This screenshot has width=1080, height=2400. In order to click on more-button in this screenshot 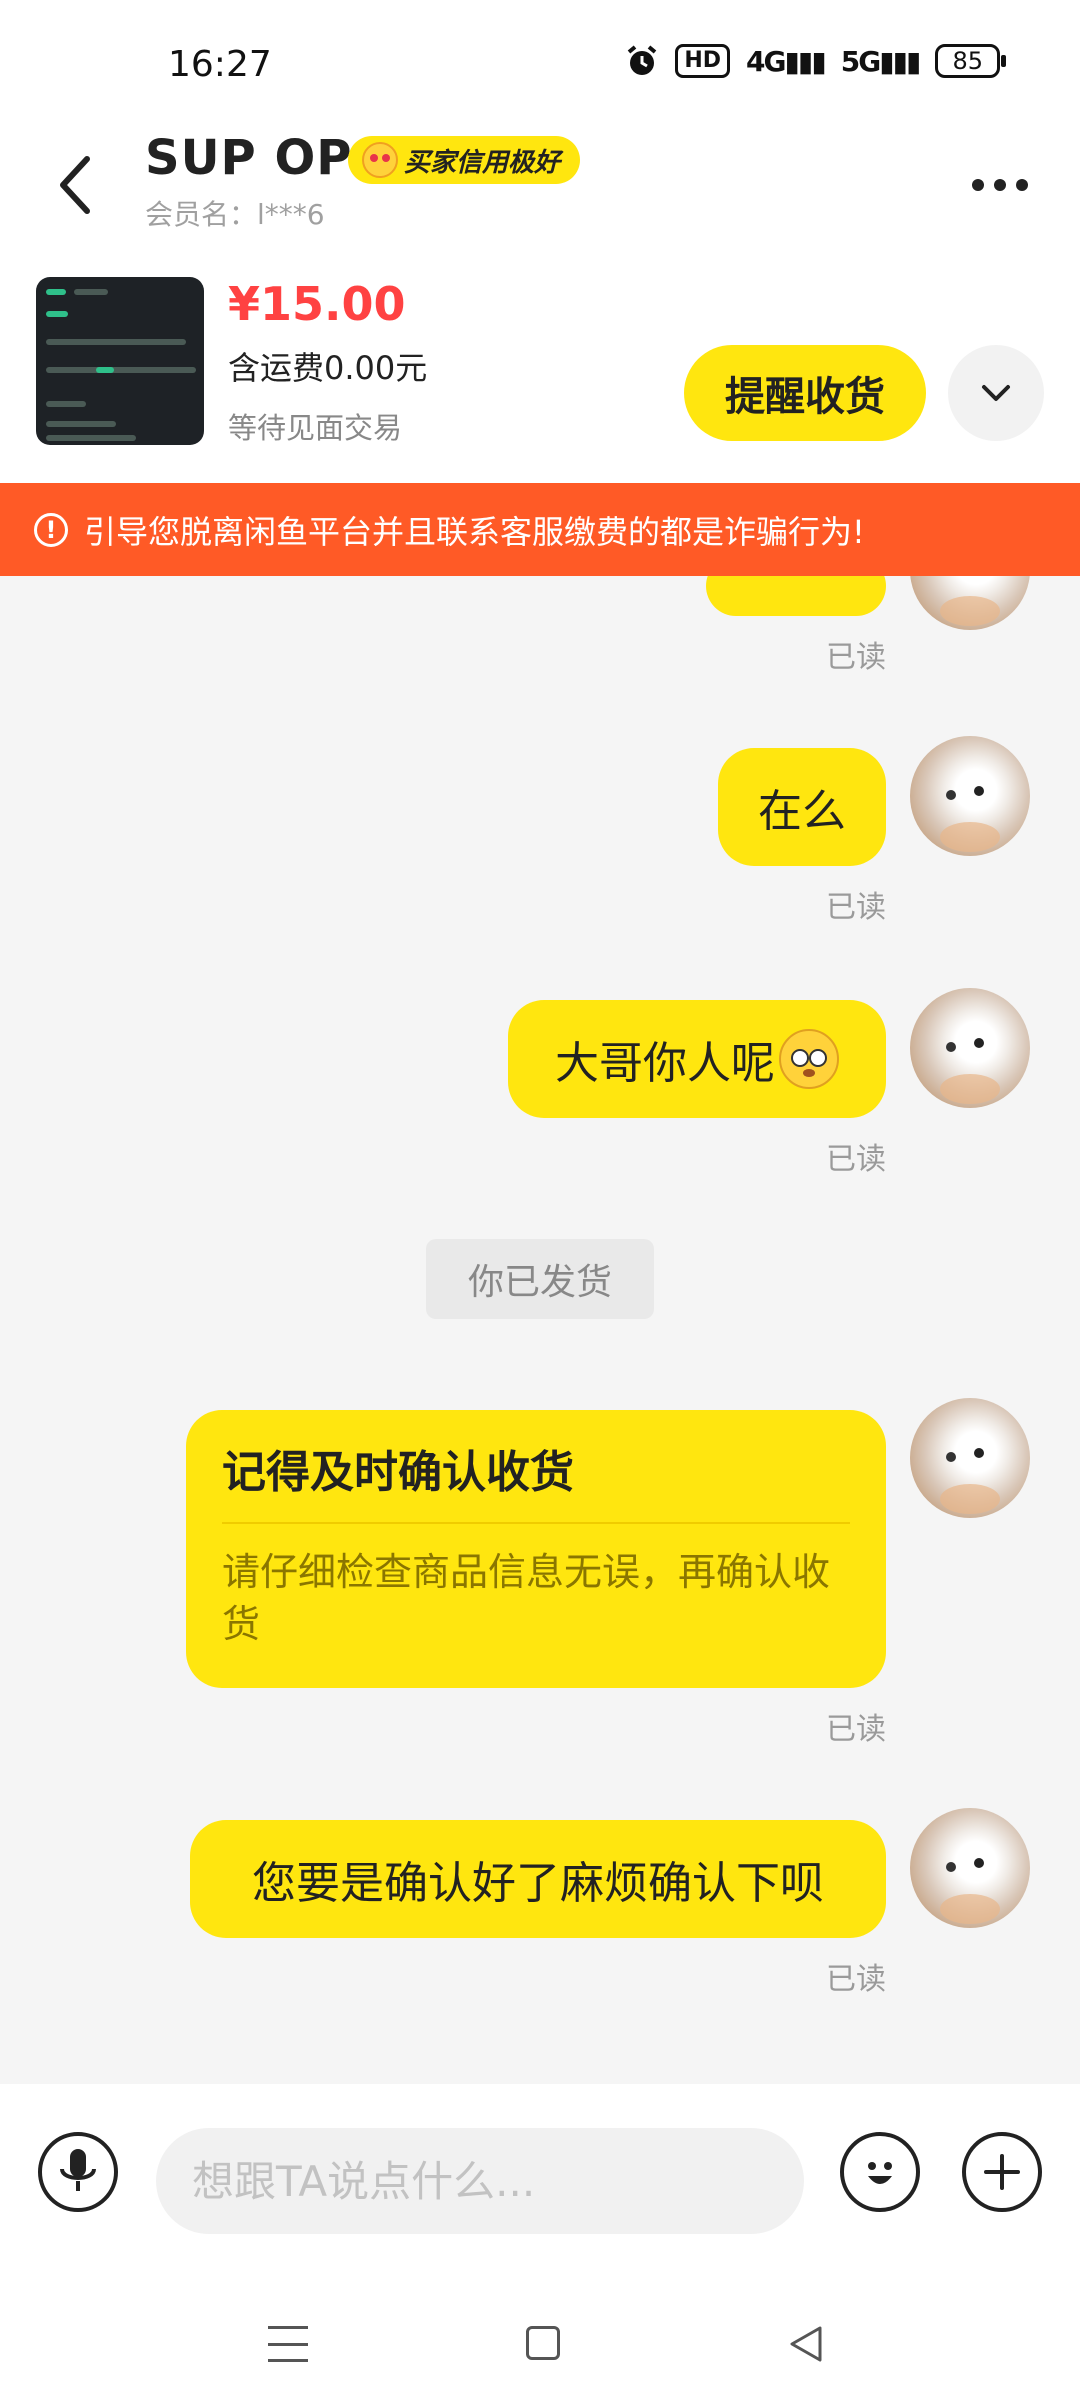, I will do `click(1000, 185)`.